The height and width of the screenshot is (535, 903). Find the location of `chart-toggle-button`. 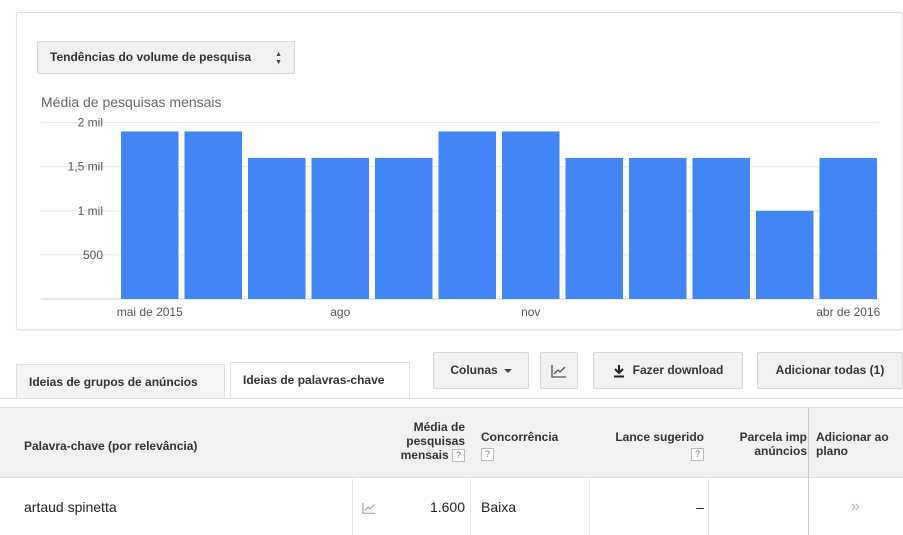

chart-toggle-button is located at coordinates (559, 370).